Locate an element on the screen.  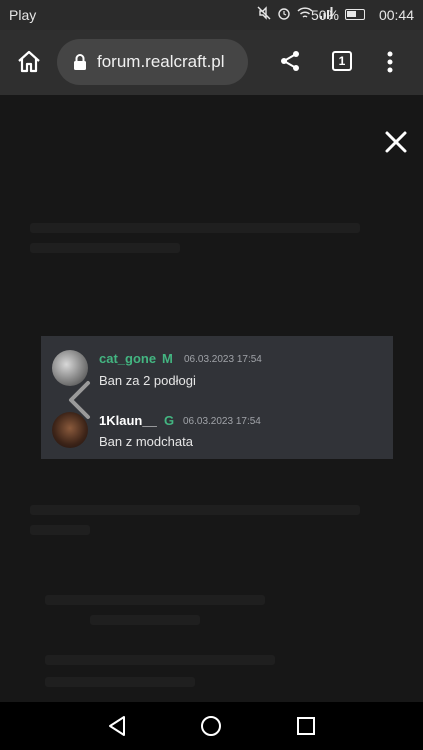
carrier-label: Play is located at coordinates (23, 15).